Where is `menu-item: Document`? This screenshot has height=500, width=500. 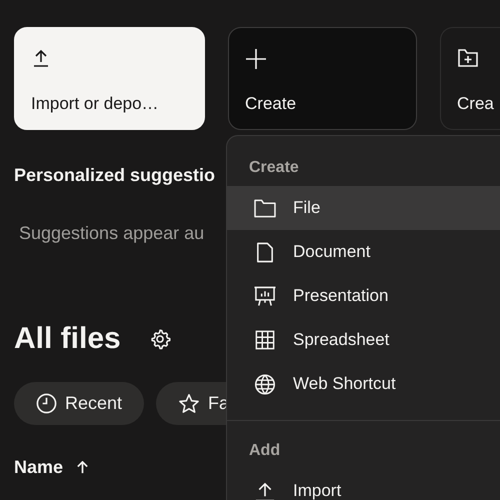
menu-item: Document is located at coordinates (363, 252).